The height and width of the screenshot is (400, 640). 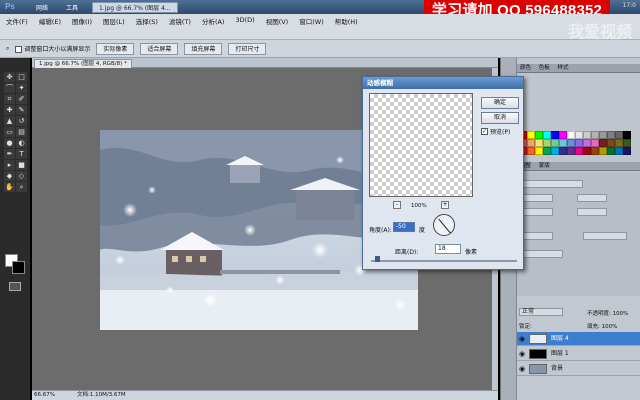 What do you see at coordinates (9, 110) in the screenshot?
I see `healing-tool-icon: ✚` at bounding box center [9, 110].